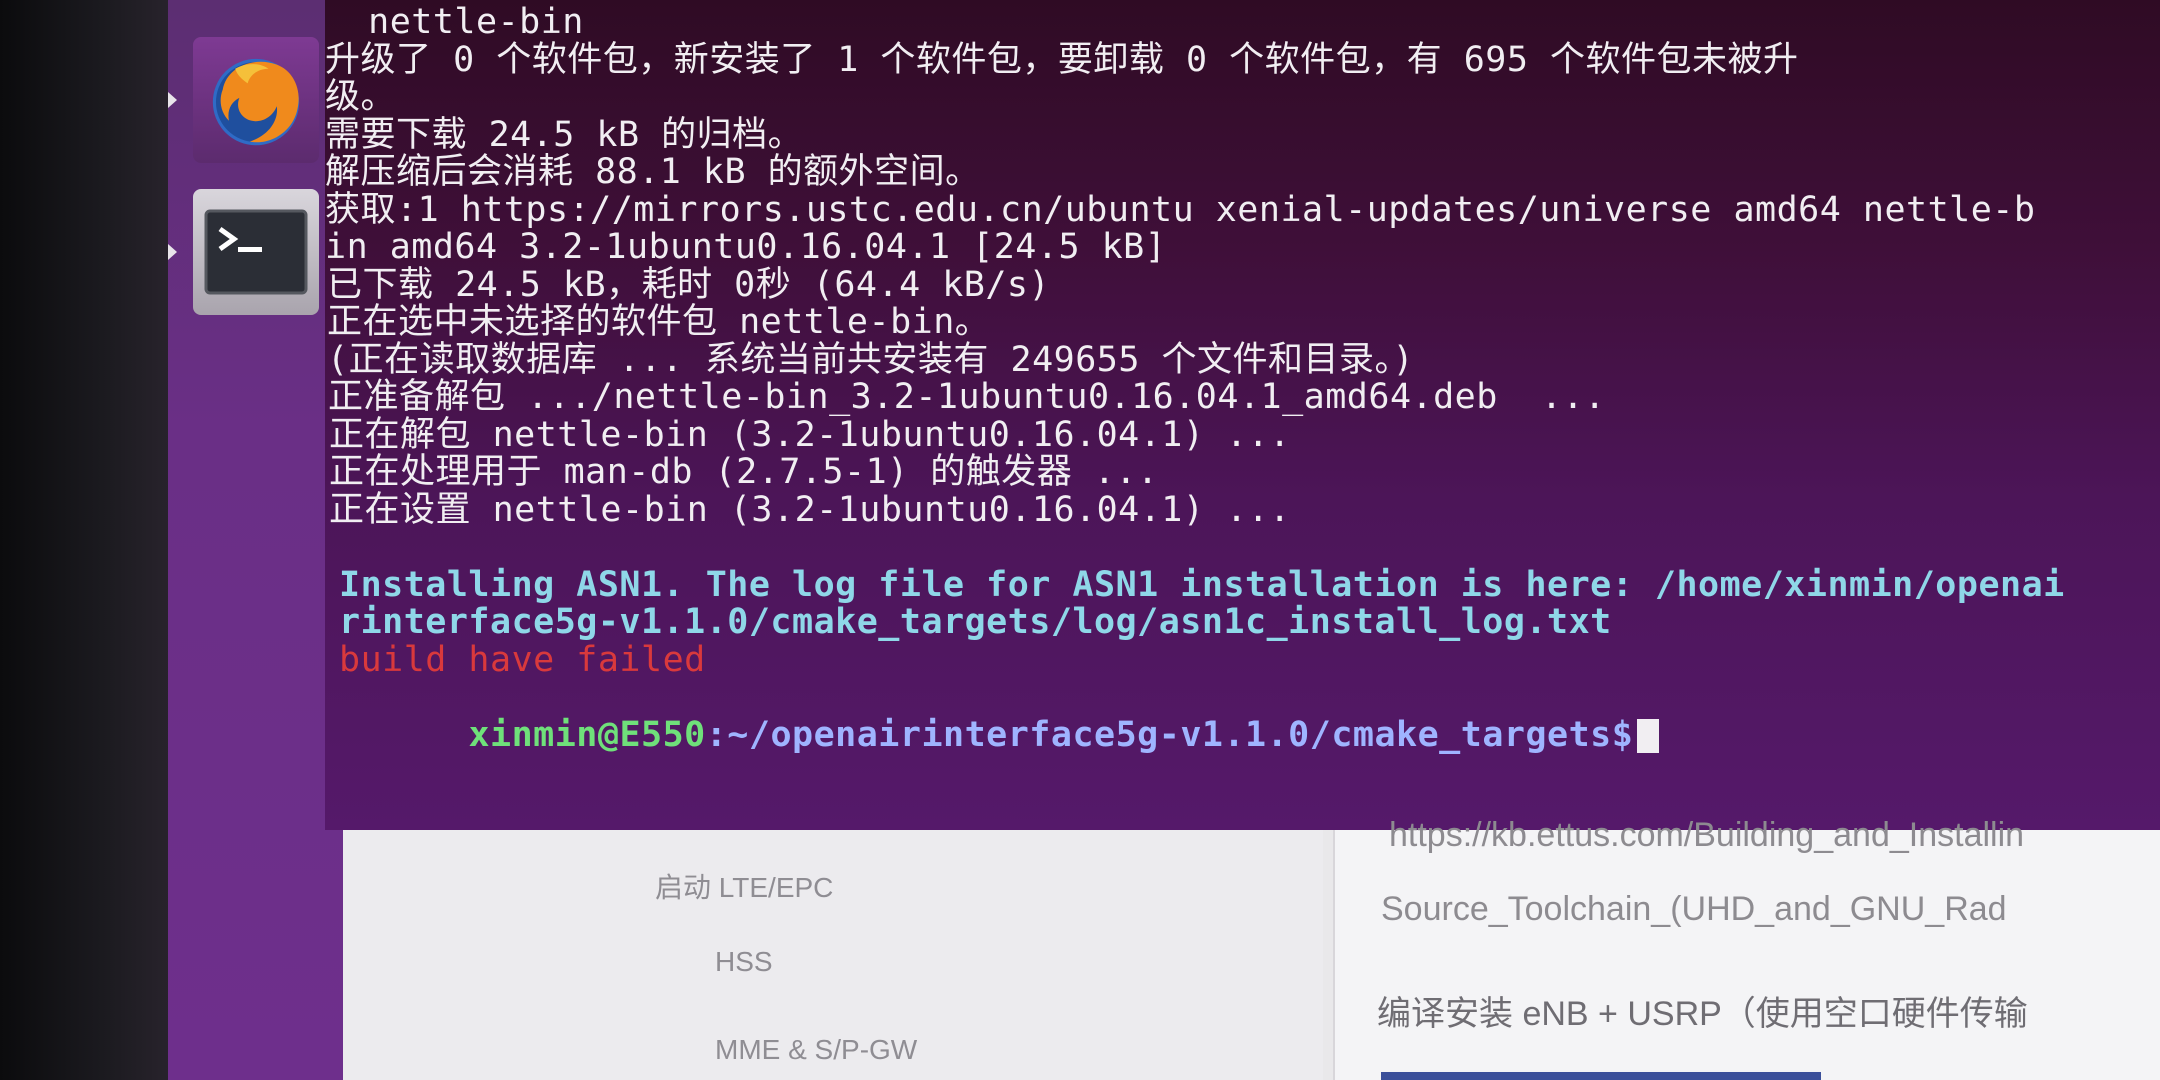 This screenshot has height=1080, width=2160. What do you see at coordinates (746, 247) in the screenshot?
I see `terminal-line: in amd64 3.2-1ubuntu0.16.04.1 [24.5 kB]` at bounding box center [746, 247].